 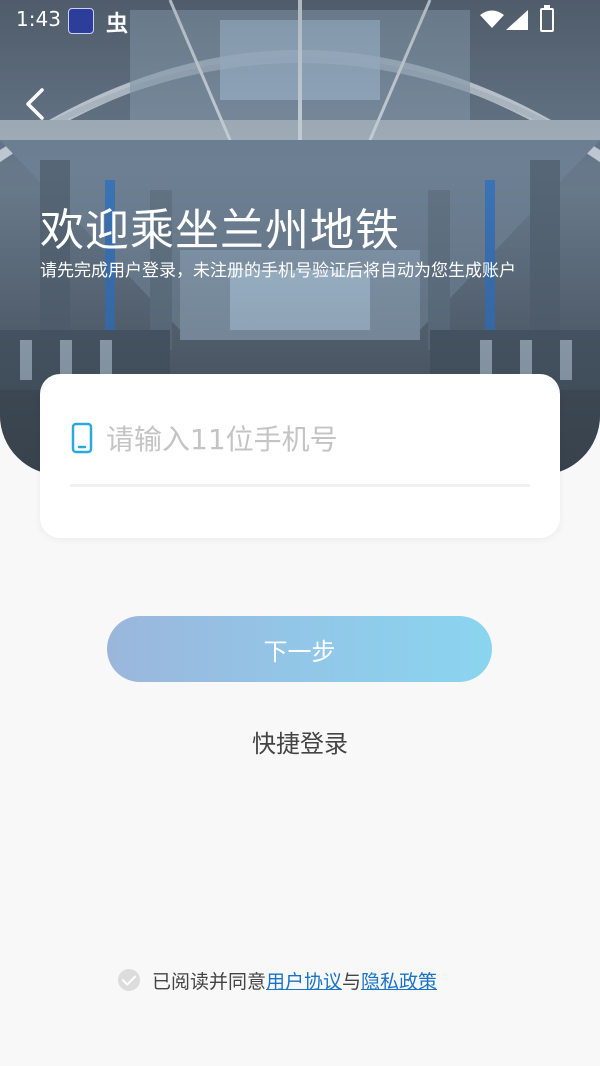 I want to click on signal-icon, so click(x=517, y=20).